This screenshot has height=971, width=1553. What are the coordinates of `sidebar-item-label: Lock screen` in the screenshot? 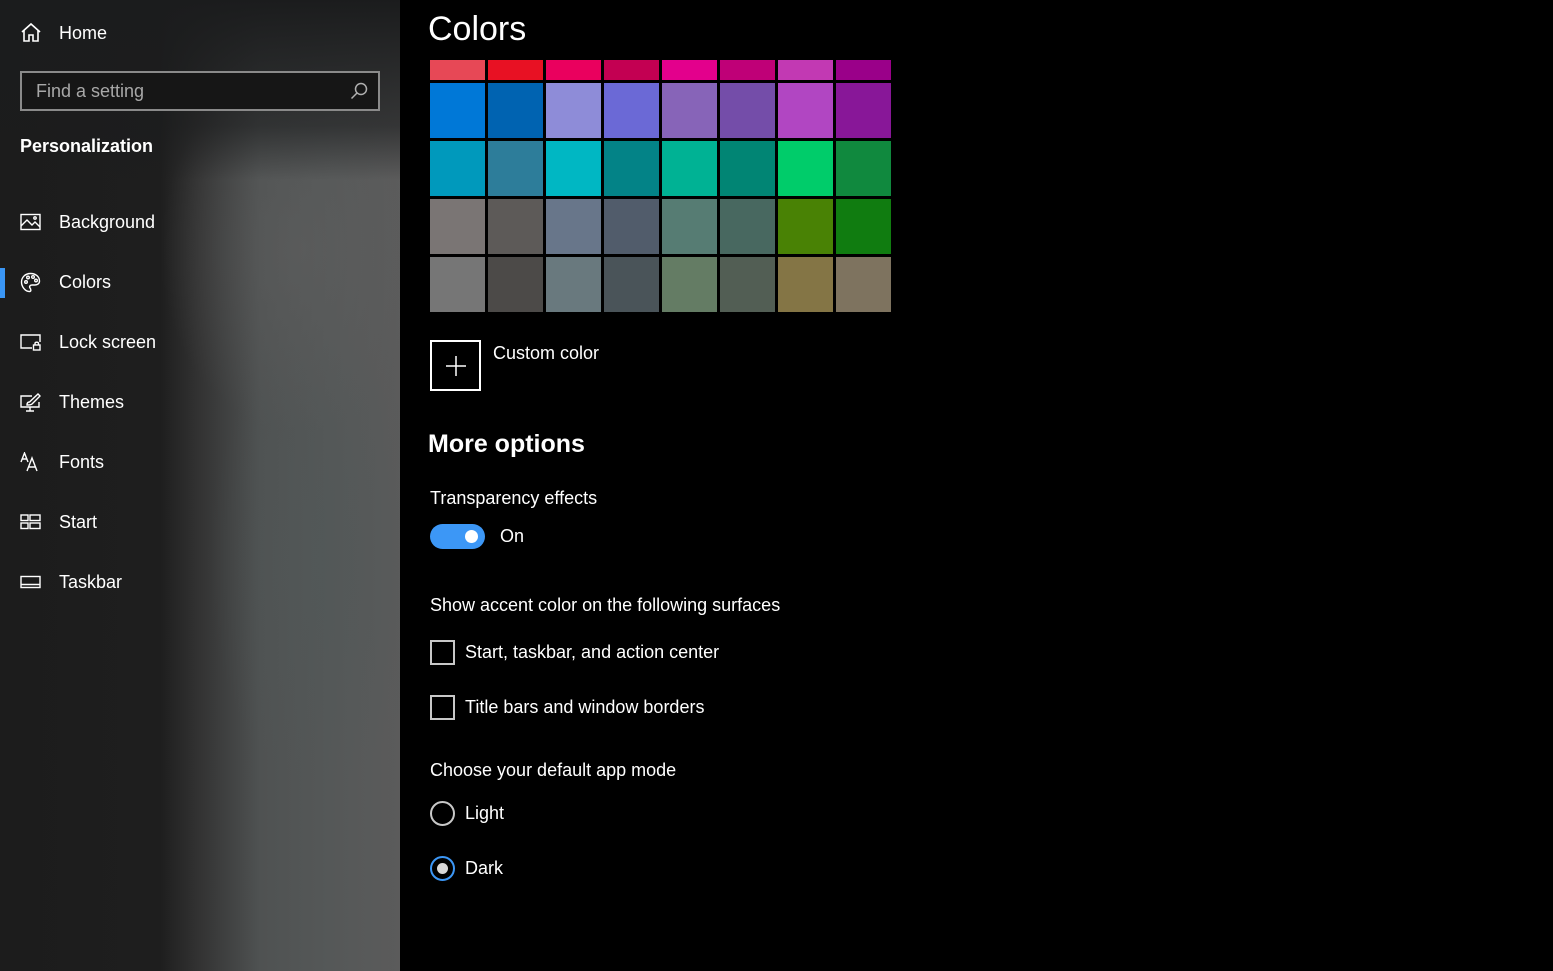 It's located at (108, 341).